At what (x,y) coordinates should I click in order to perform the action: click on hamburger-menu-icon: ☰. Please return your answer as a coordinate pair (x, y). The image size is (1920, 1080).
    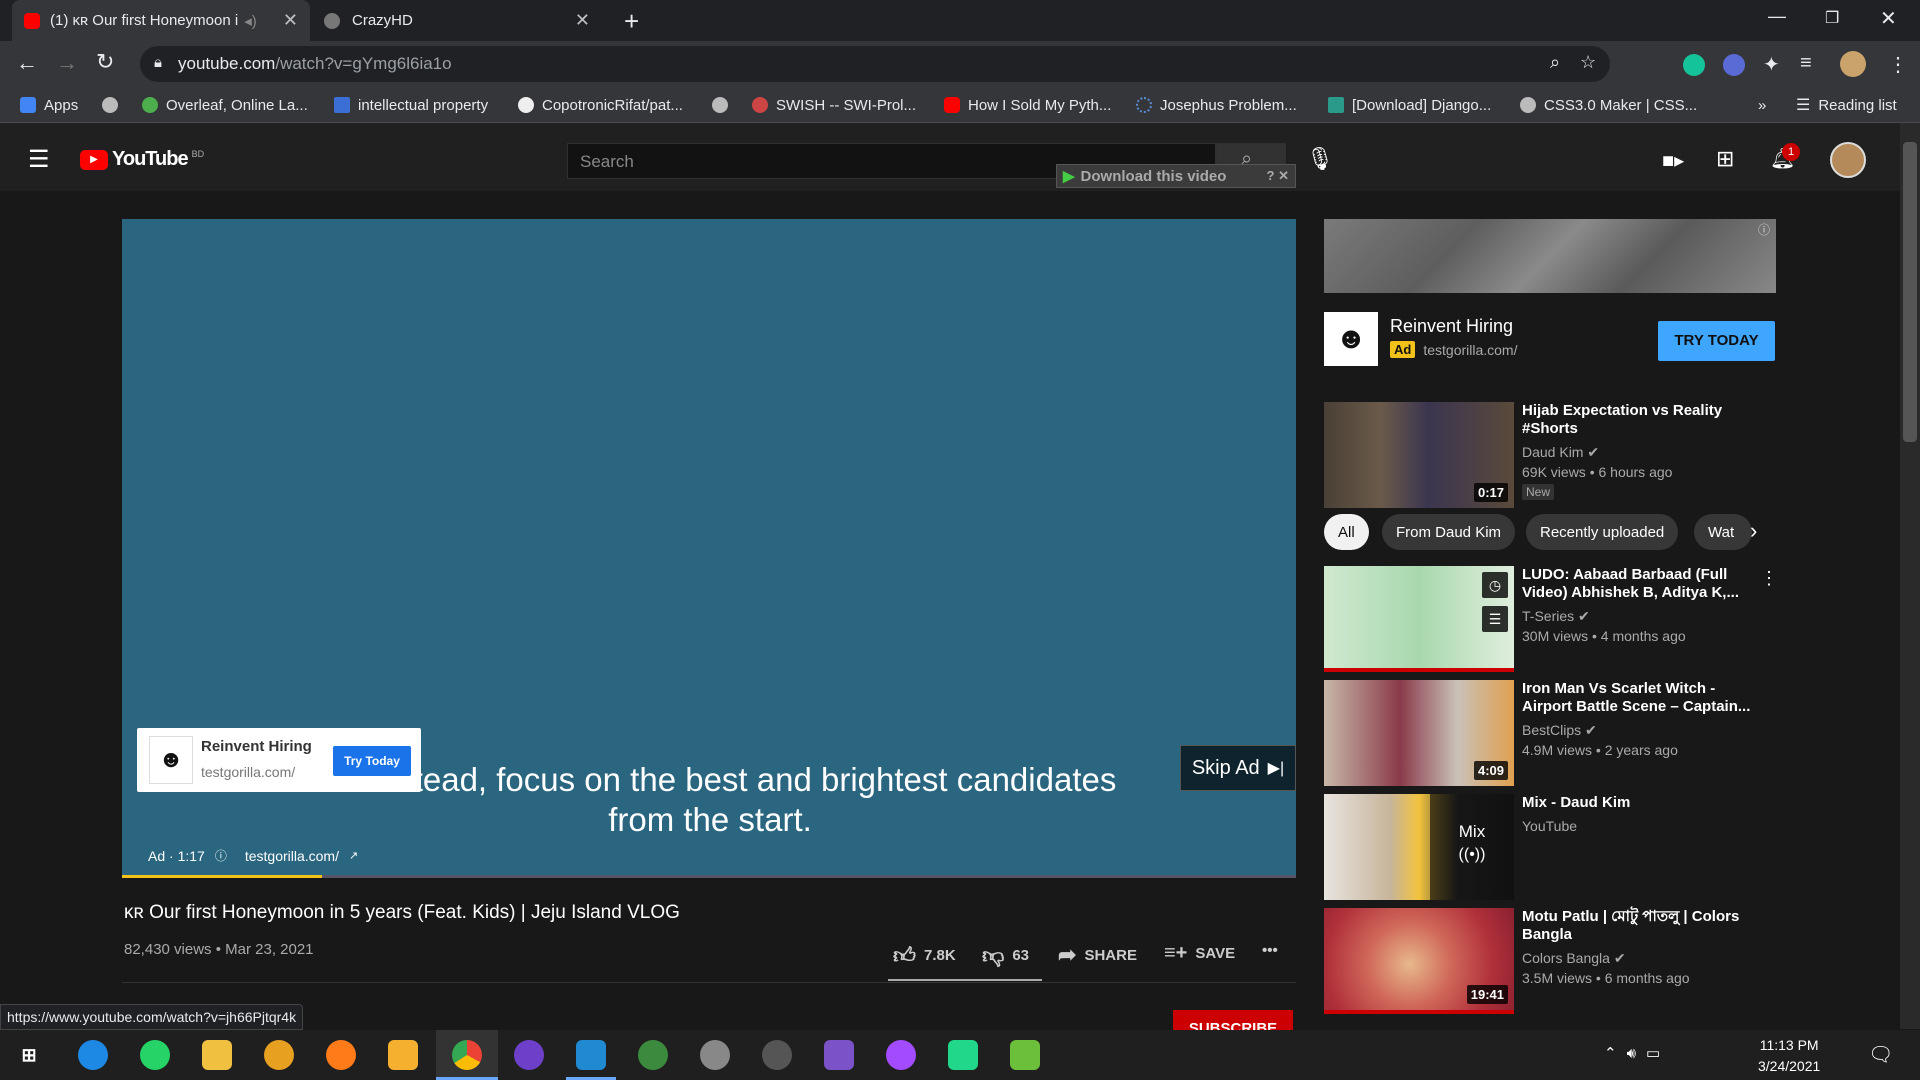
    Looking at the image, I should click on (39, 159).